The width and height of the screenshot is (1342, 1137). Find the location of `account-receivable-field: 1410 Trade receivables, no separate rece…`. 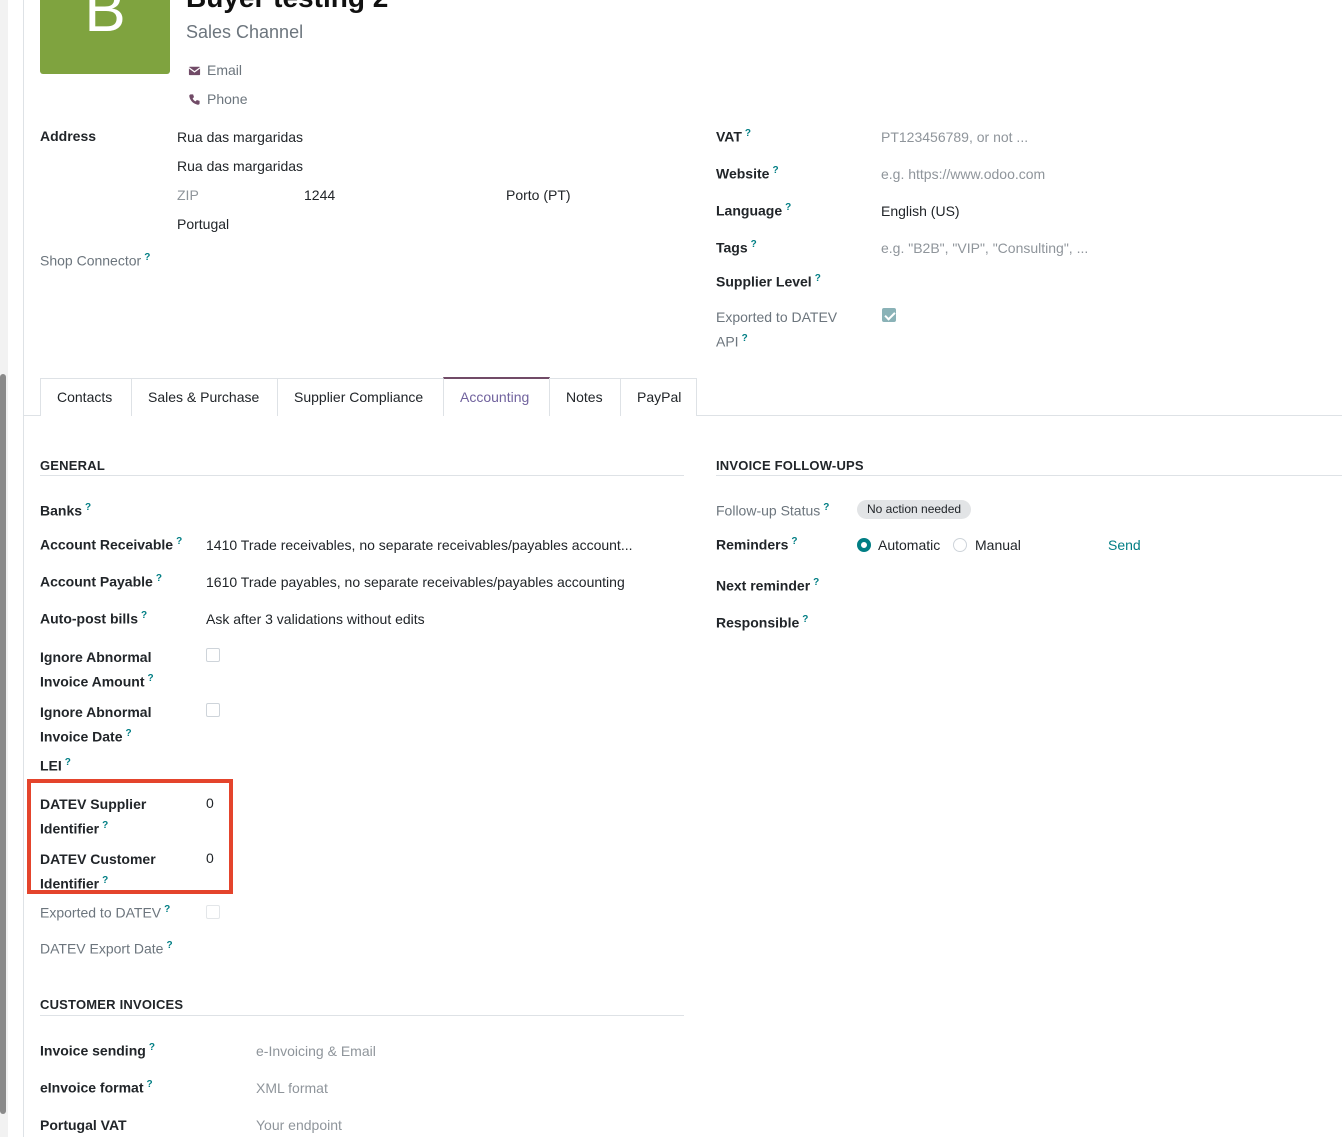

account-receivable-field: 1410 Trade receivables, no separate rece… is located at coordinates (419, 545).